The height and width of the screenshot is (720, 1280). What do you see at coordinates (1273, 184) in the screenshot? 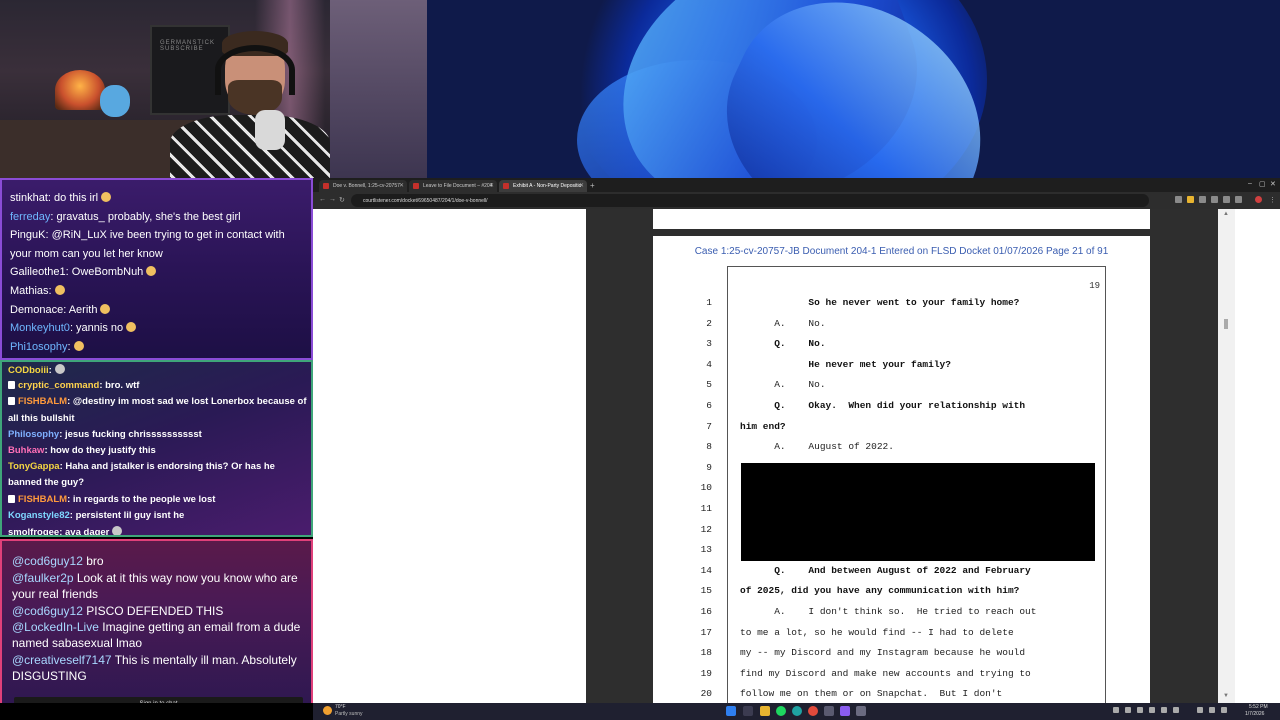
I see `close-window-button: ✕` at bounding box center [1273, 184].